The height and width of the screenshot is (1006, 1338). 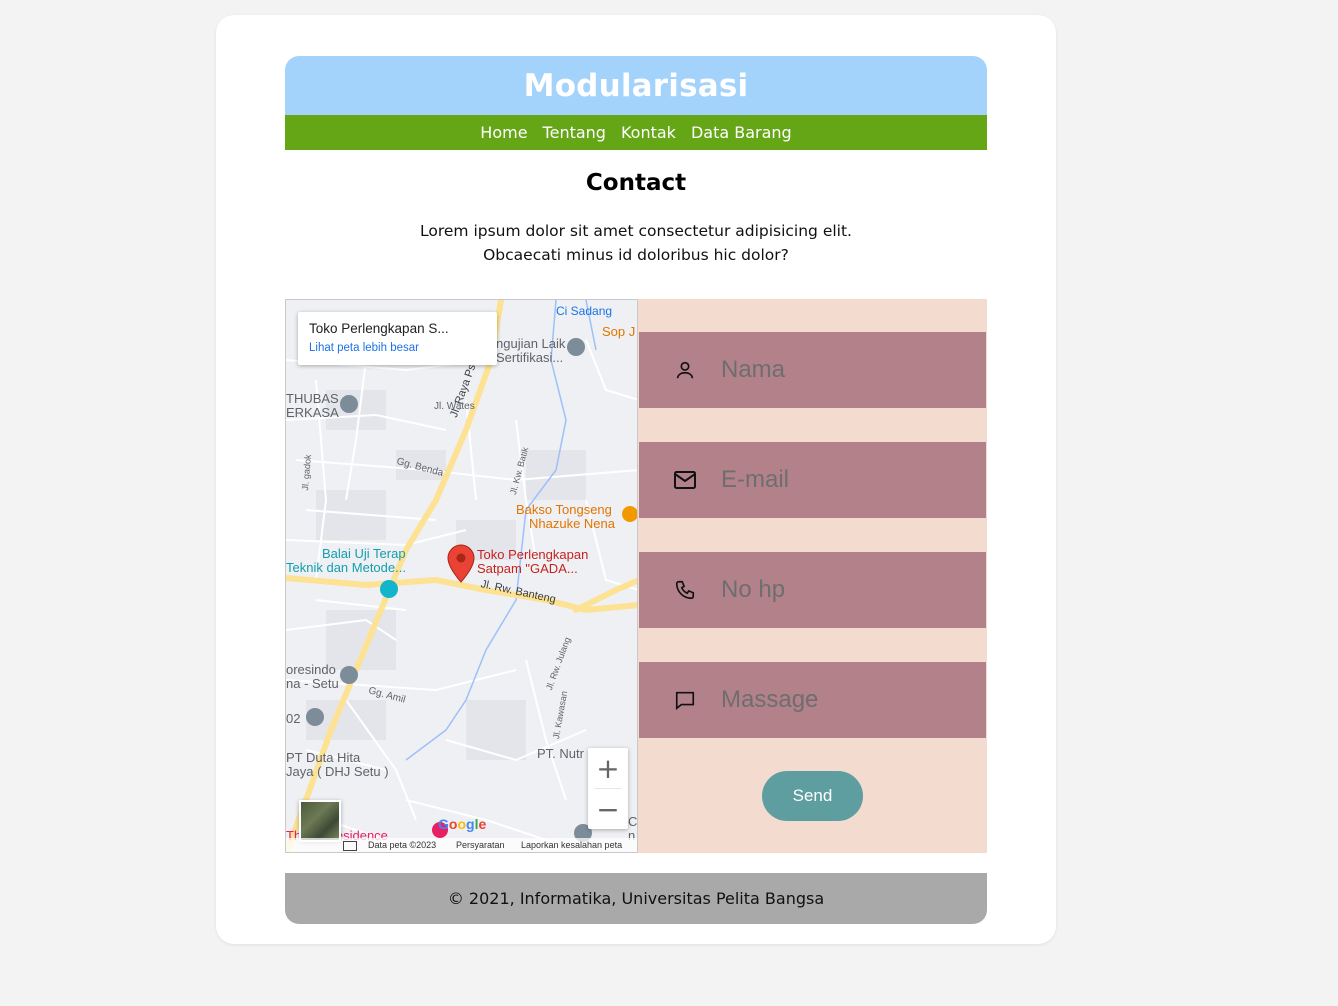 What do you see at coordinates (480, 845) in the screenshot?
I see `map-terms-link: Persyaratan` at bounding box center [480, 845].